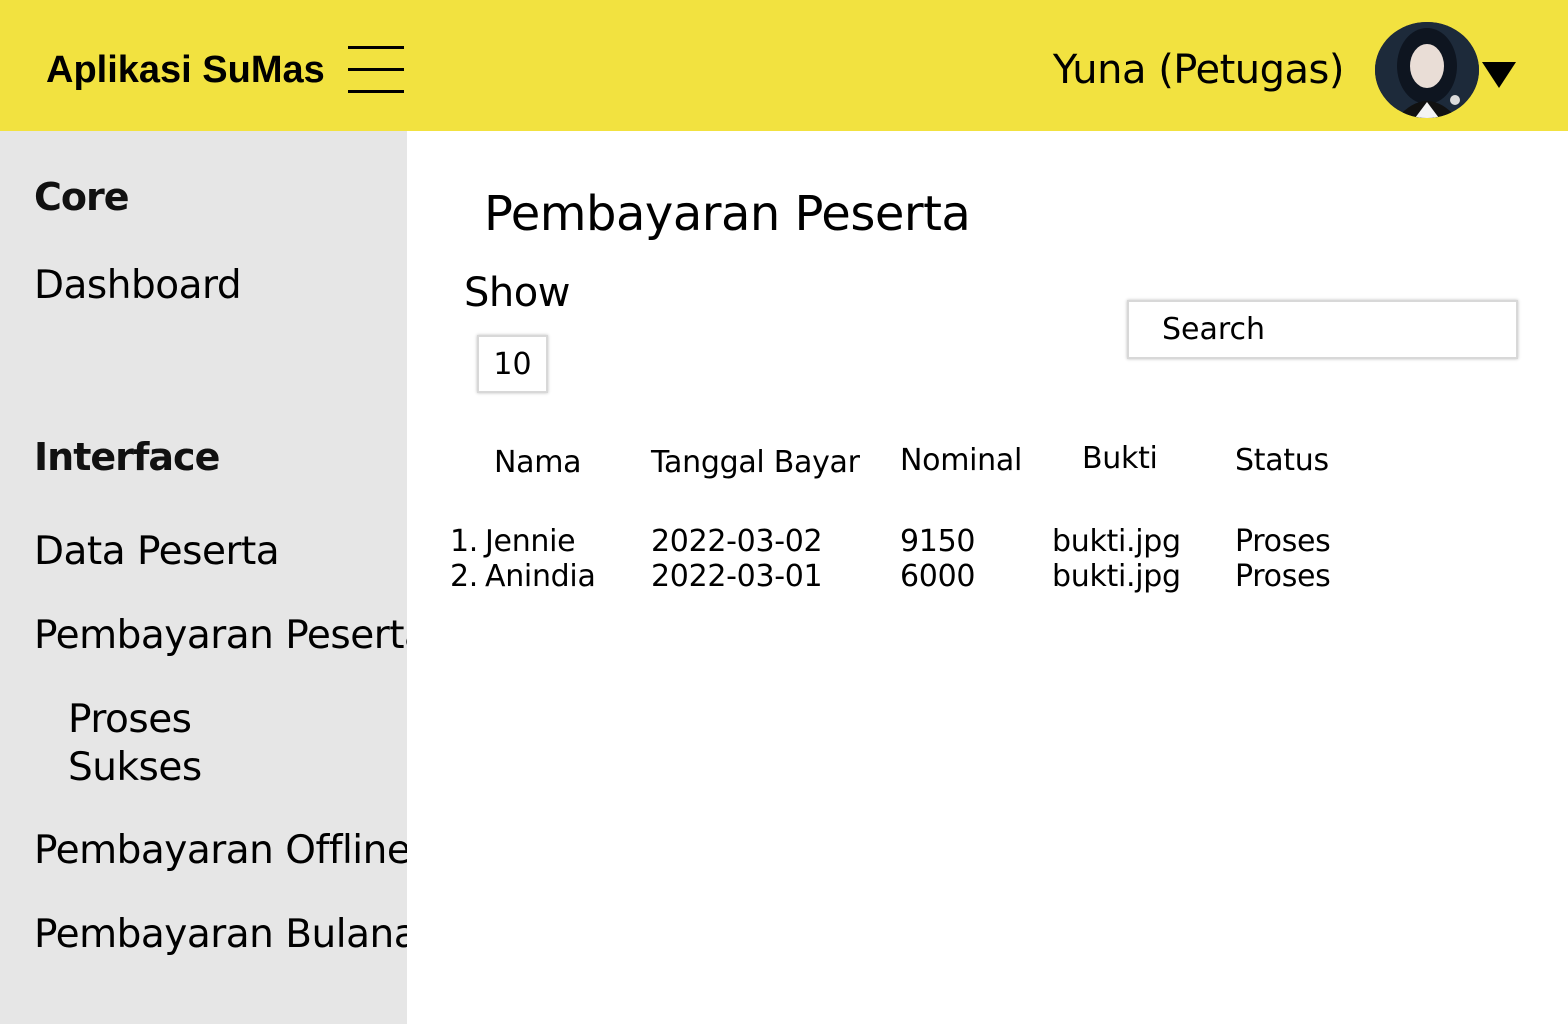  Describe the element at coordinates (737, 541) in the screenshot. I see `cell-tanggal: 2022-03-02` at that location.